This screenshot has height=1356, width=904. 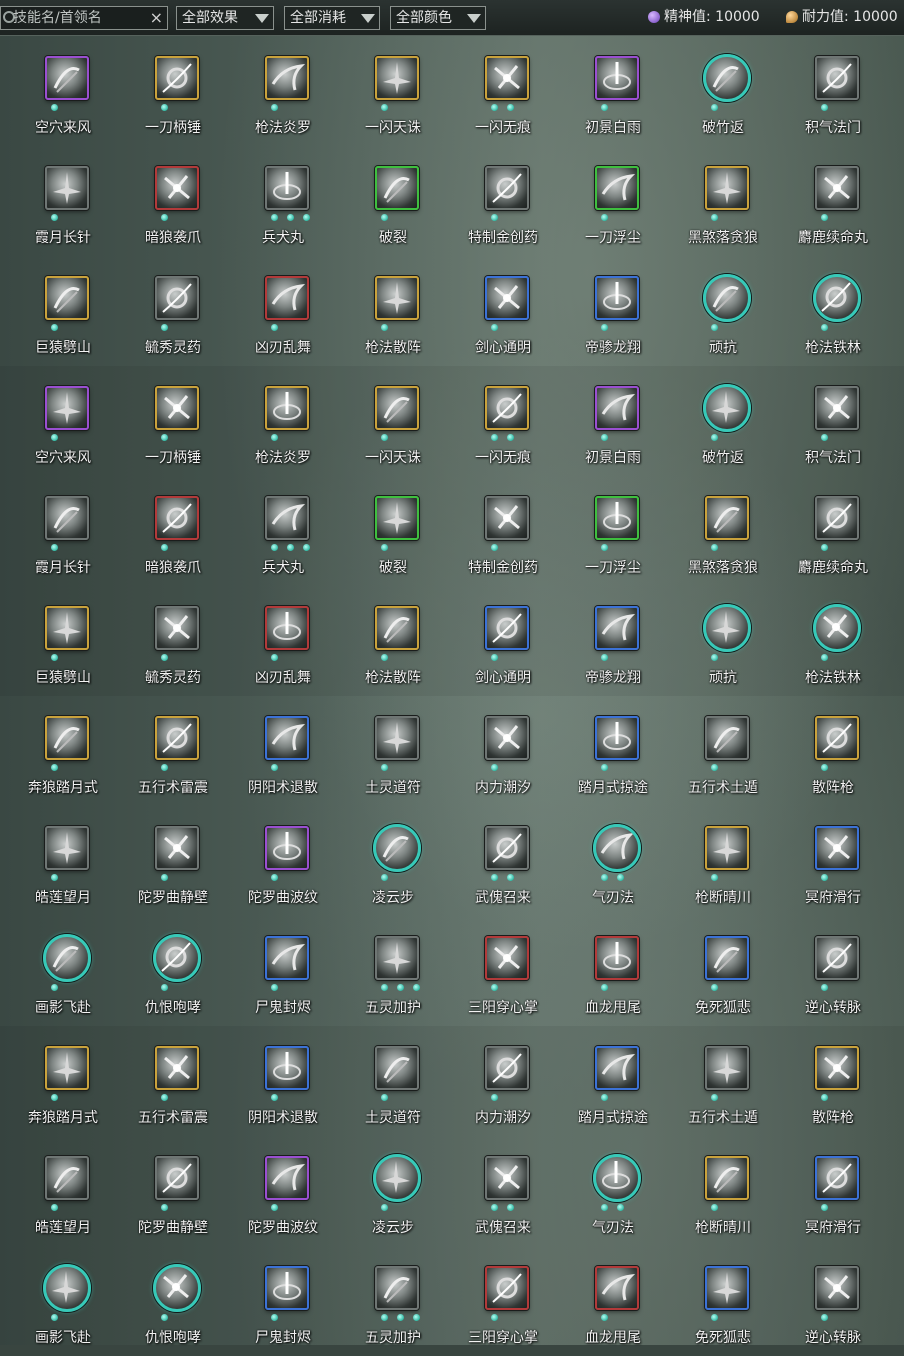 I want to click on skill-cell: 空穴来风, so click(x=63, y=91).